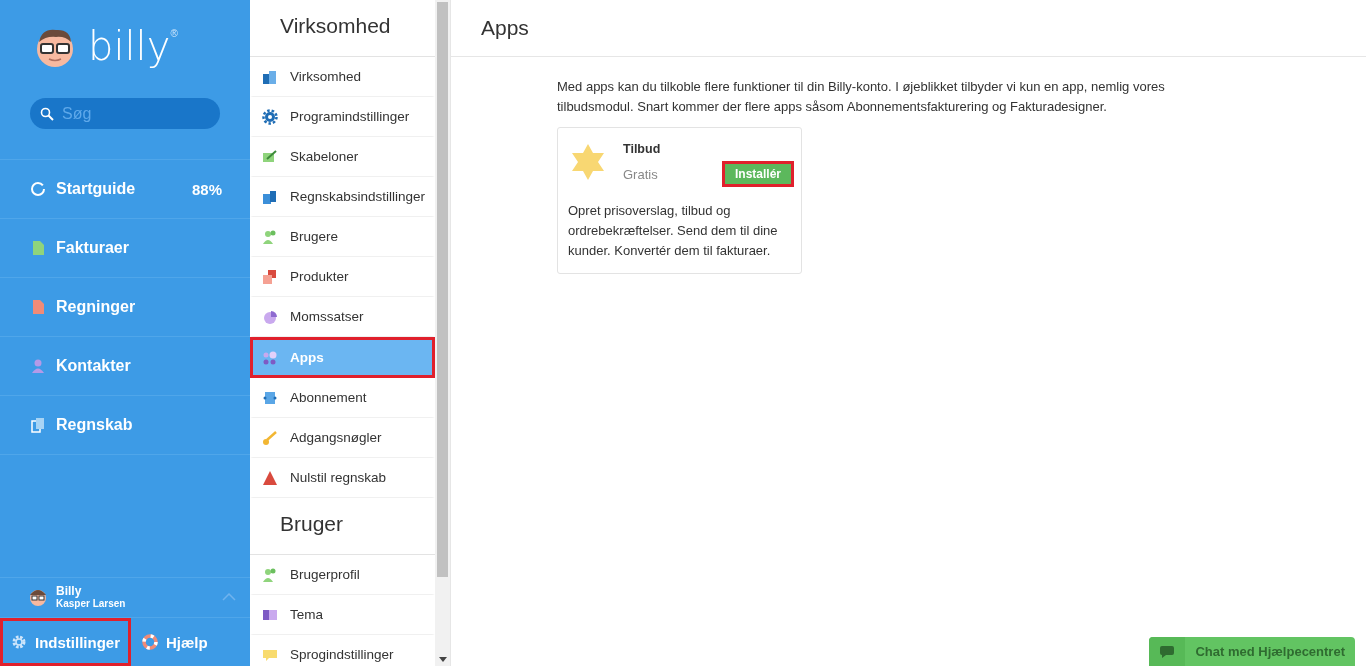  I want to click on settings-label: Brugerprofil, so click(325, 574).